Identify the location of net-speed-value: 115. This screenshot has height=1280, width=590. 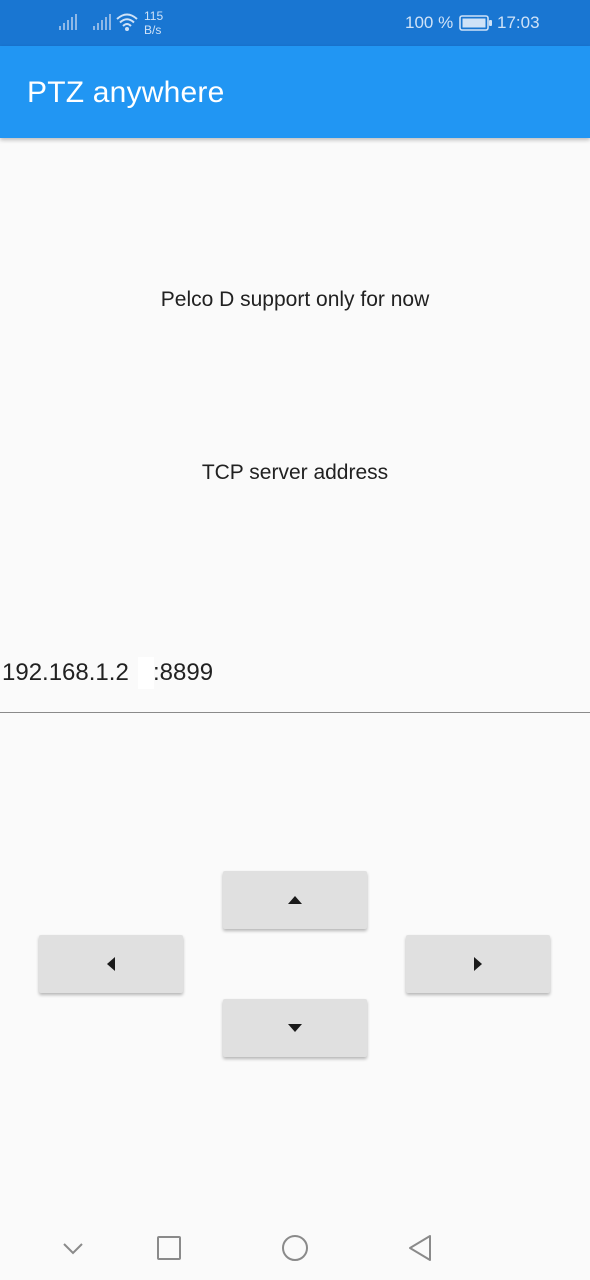
(154, 16).